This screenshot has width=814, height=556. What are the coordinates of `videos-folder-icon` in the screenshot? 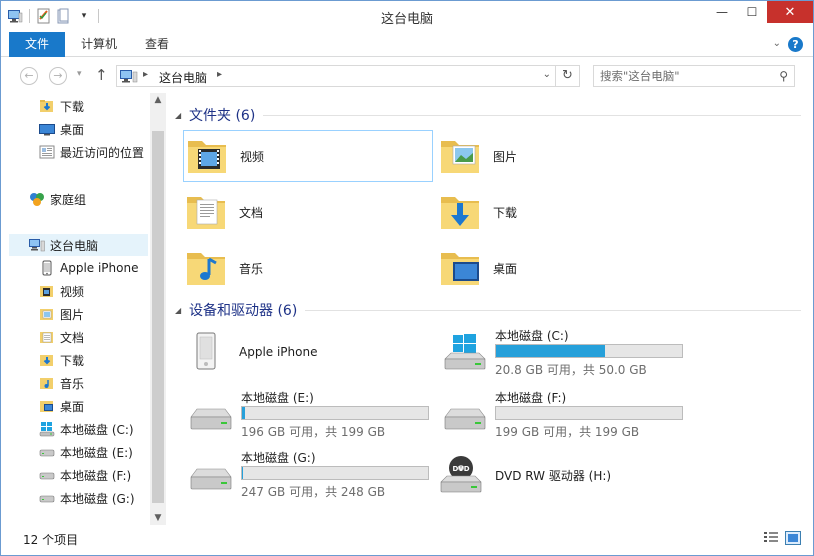 It's located at (47, 291).